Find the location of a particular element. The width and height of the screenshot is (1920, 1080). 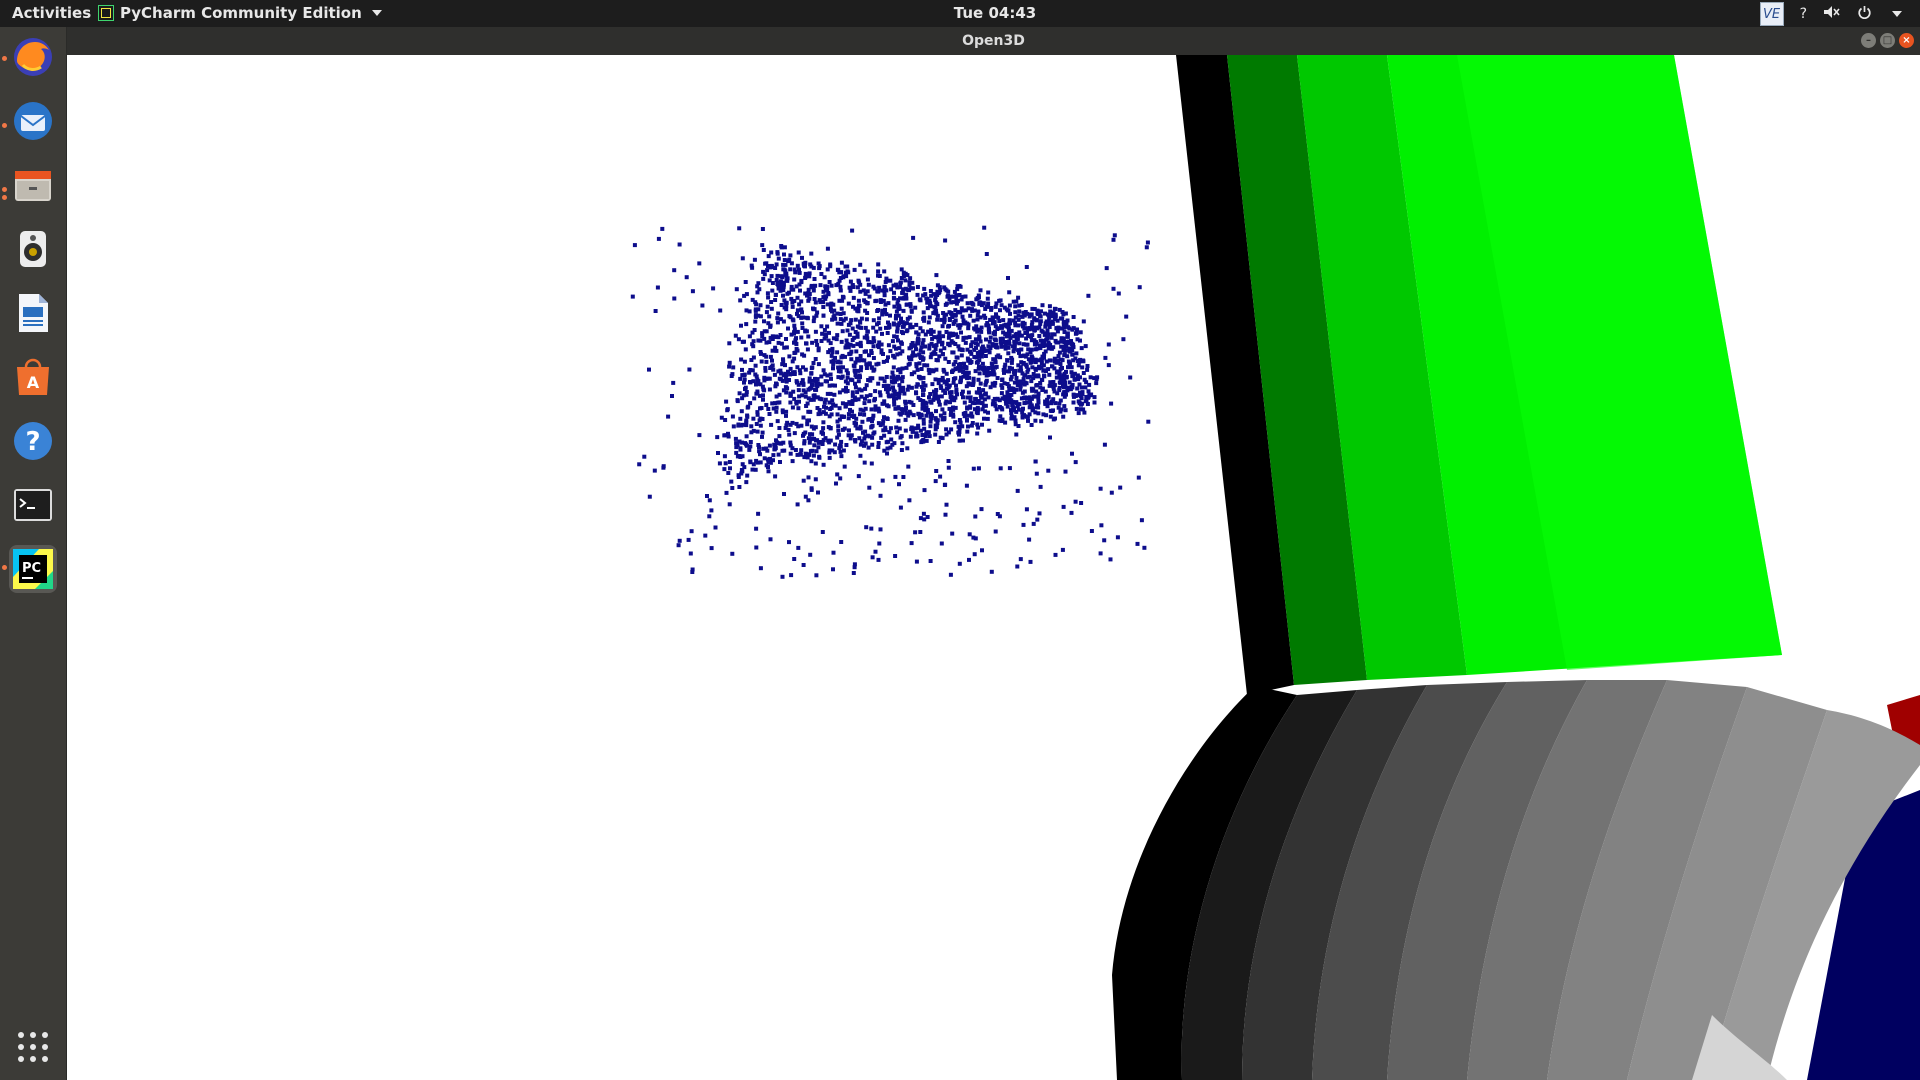

clock: Tue 04:43 is located at coordinates (960, 13).